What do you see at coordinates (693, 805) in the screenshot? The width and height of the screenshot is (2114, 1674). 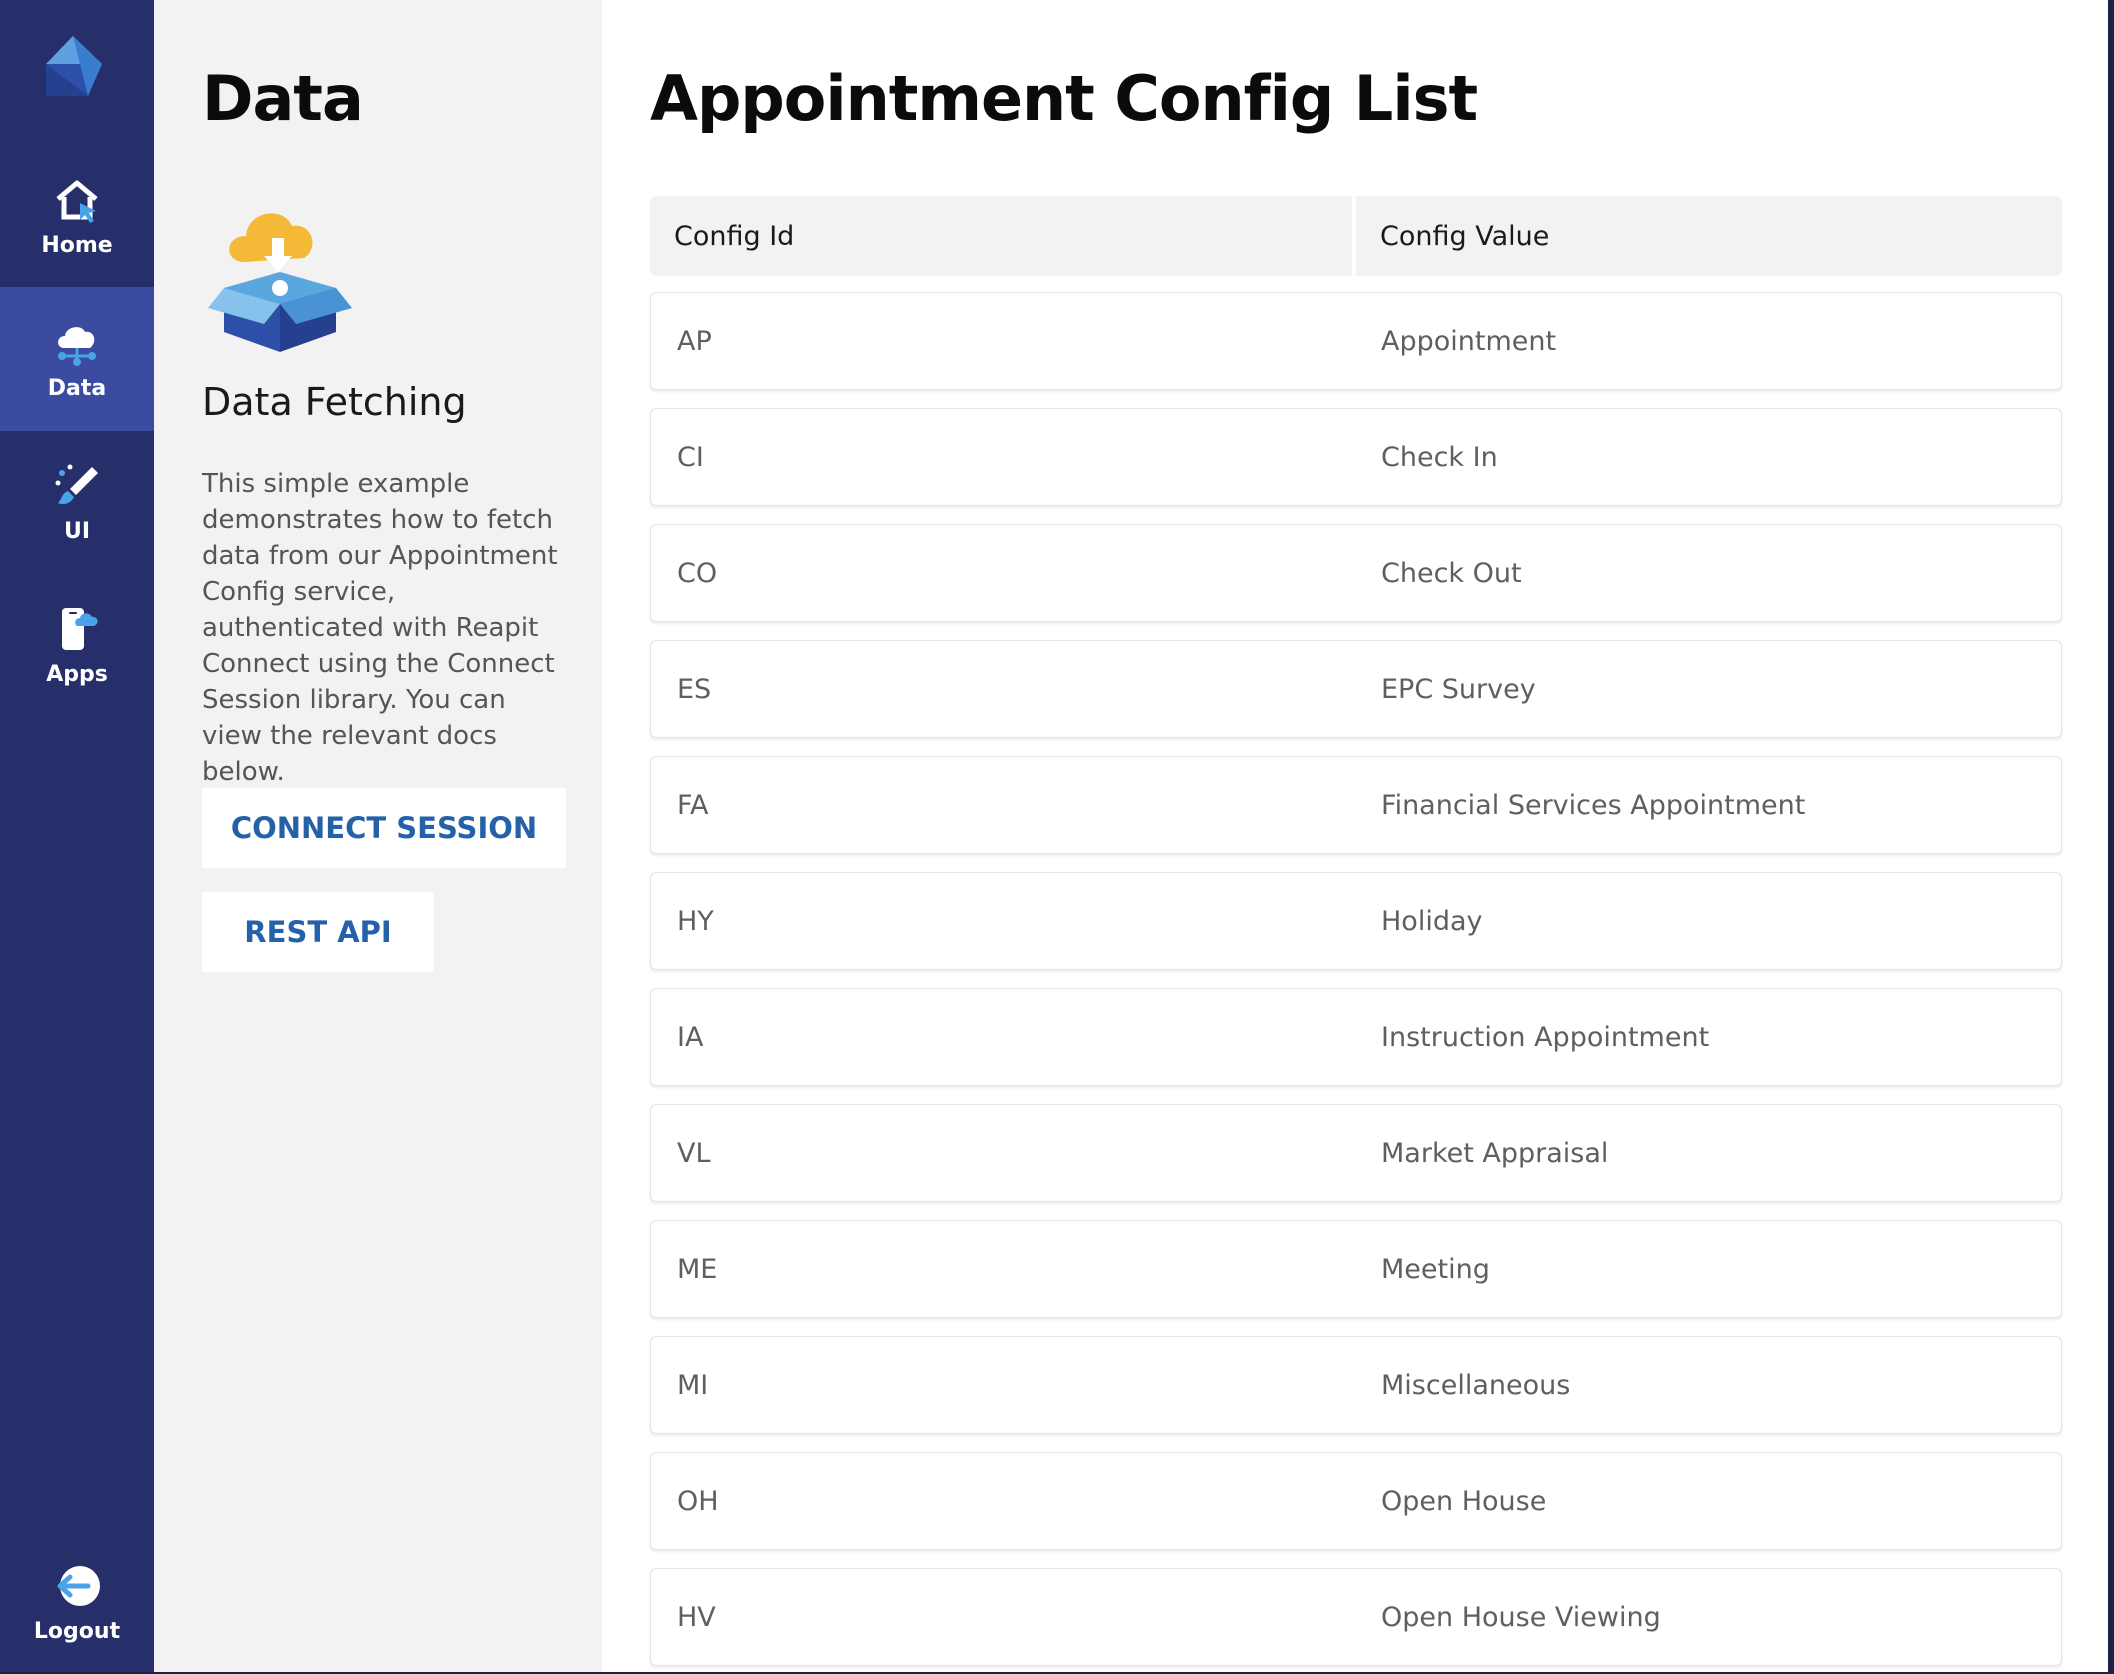 I see `cell-config-id: FA` at bounding box center [693, 805].